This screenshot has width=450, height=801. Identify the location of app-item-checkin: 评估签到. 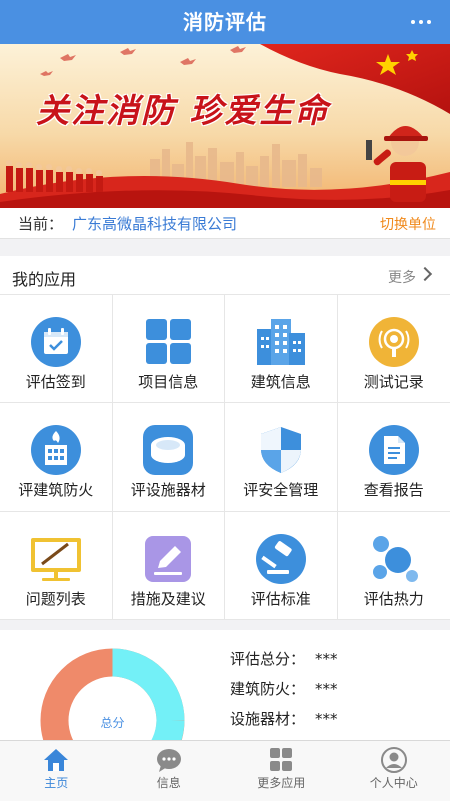
(56, 349).